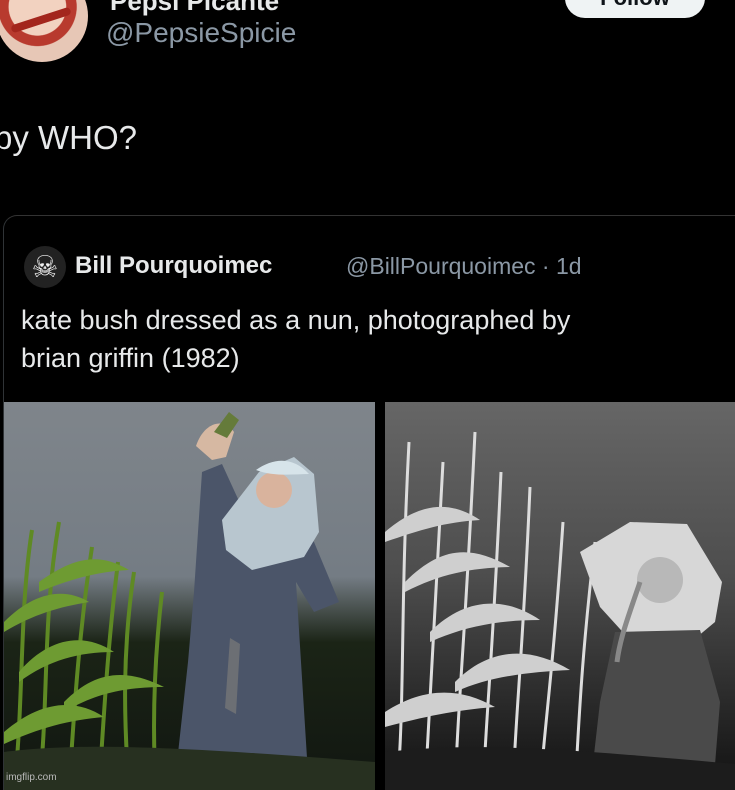  Describe the element at coordinates (194, 8) in the screenshot. I see `display-name: Pepsi Picante` at that location.